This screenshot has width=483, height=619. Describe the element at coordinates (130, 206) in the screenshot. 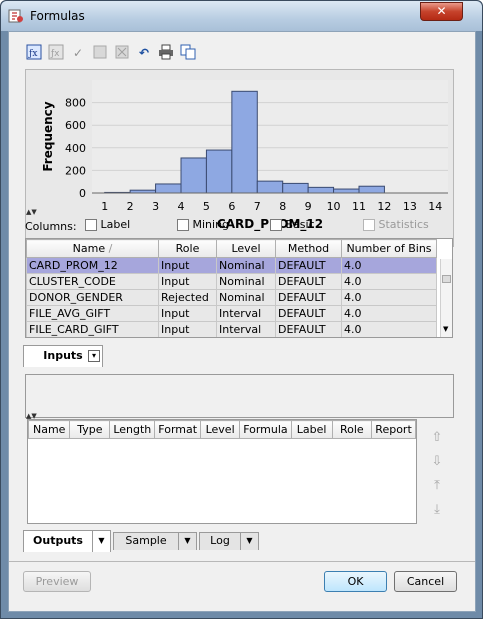

I see `x-tick-label: 2` at that location.